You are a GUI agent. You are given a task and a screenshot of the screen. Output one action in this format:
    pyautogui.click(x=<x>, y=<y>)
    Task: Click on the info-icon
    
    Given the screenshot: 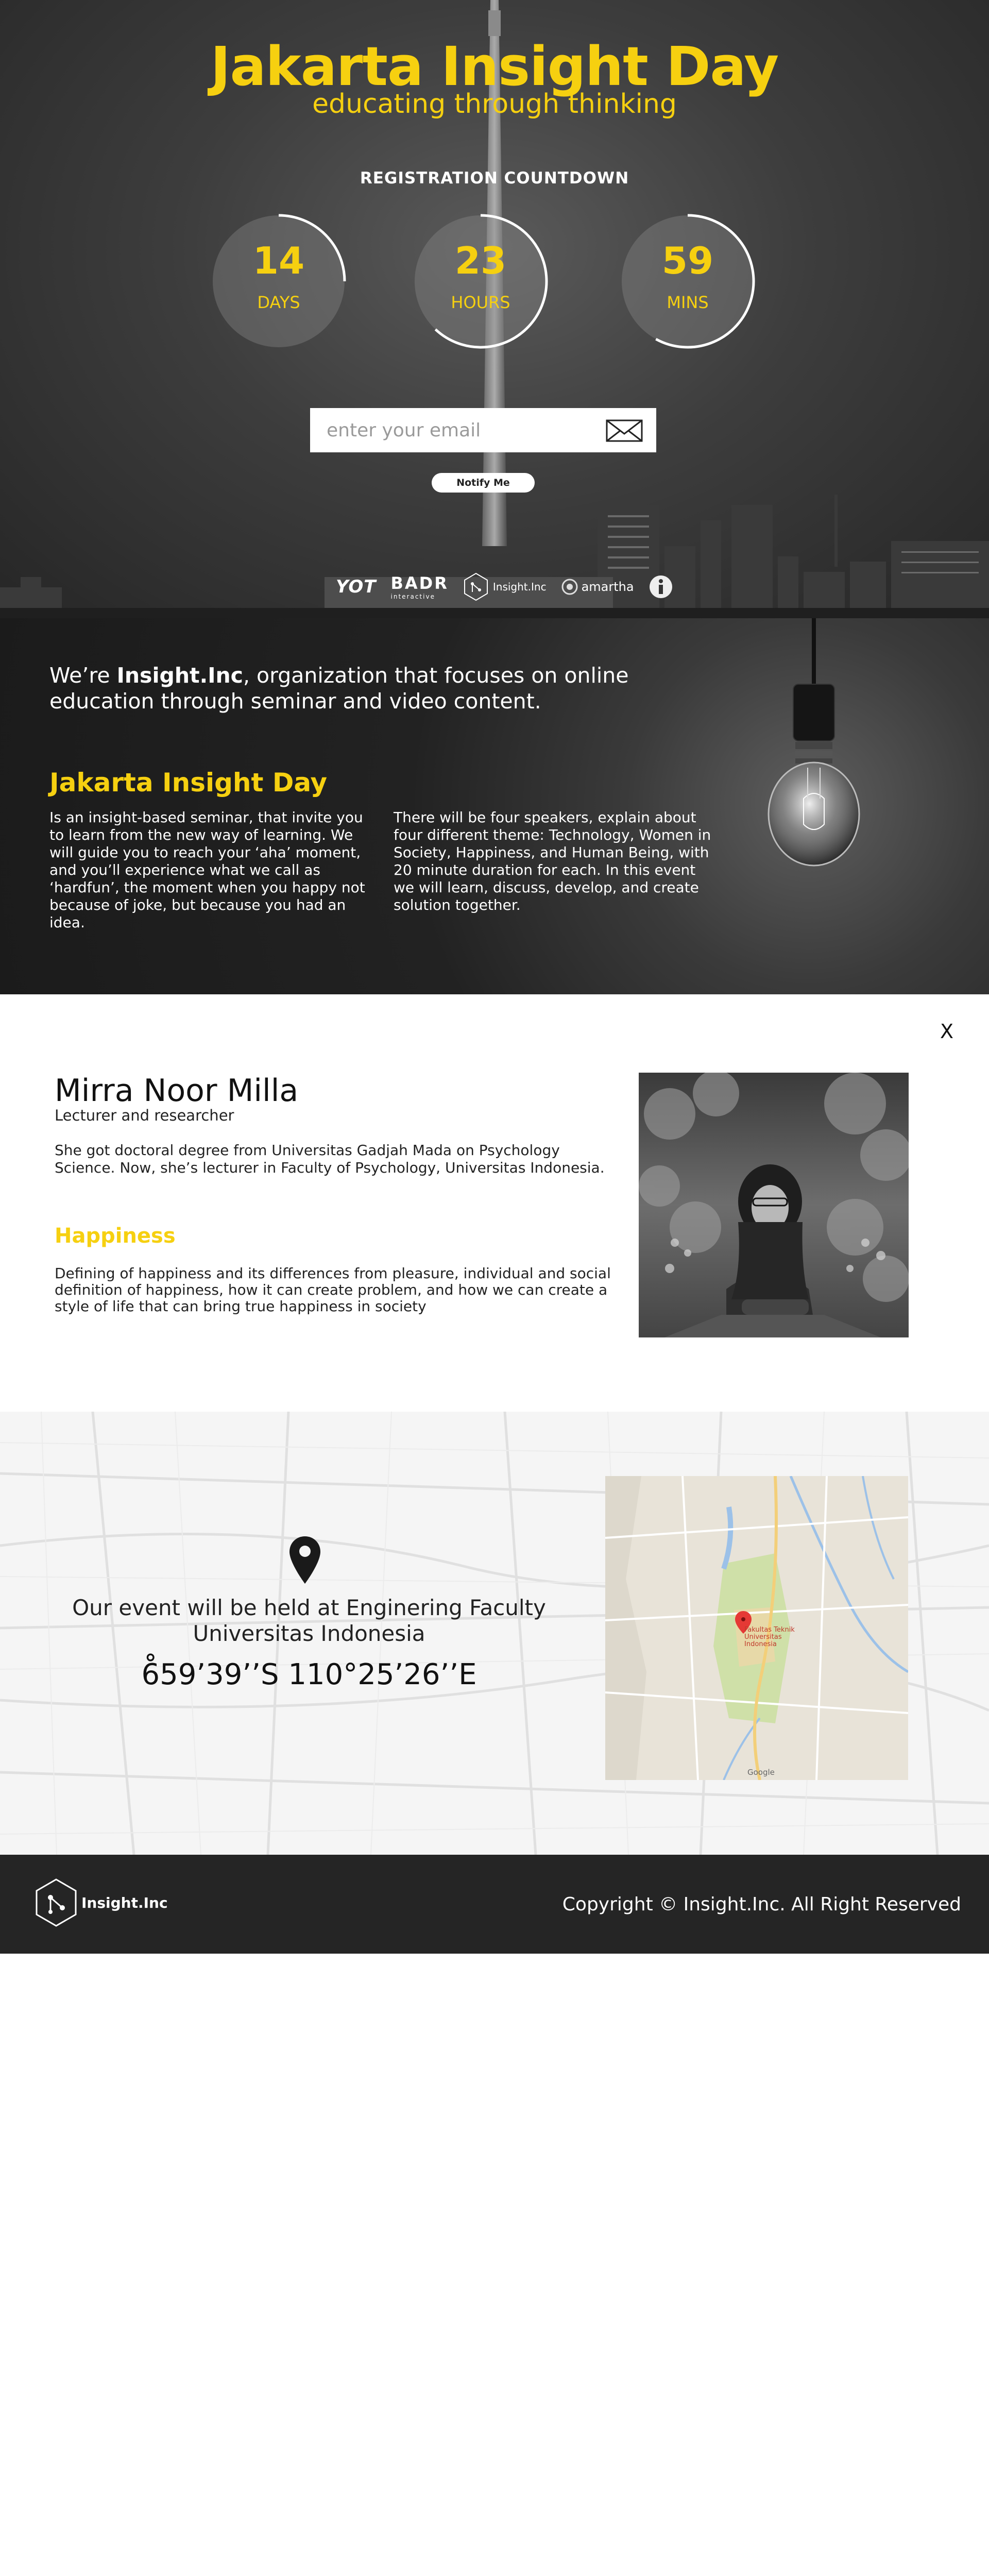 What is the action you would take?
    pyautogui.click(x=660, y=586)
    